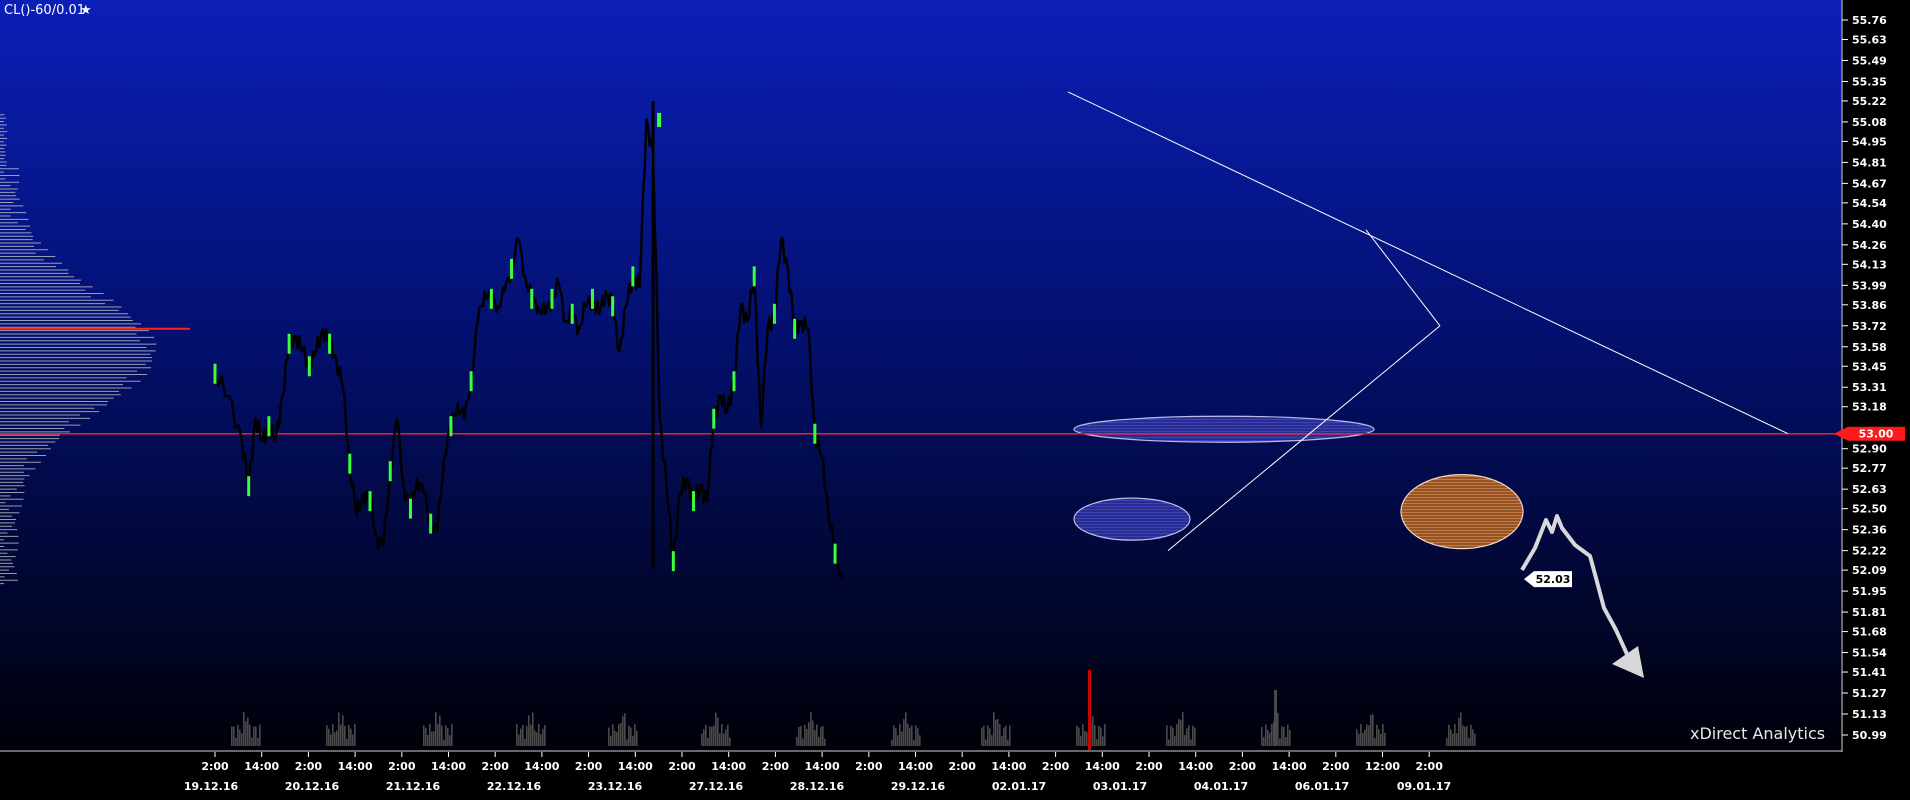  What do you see at coordinates (86, 10) in the screenshot?
I see `star-icon: ★` at bounding box center [86, 10].